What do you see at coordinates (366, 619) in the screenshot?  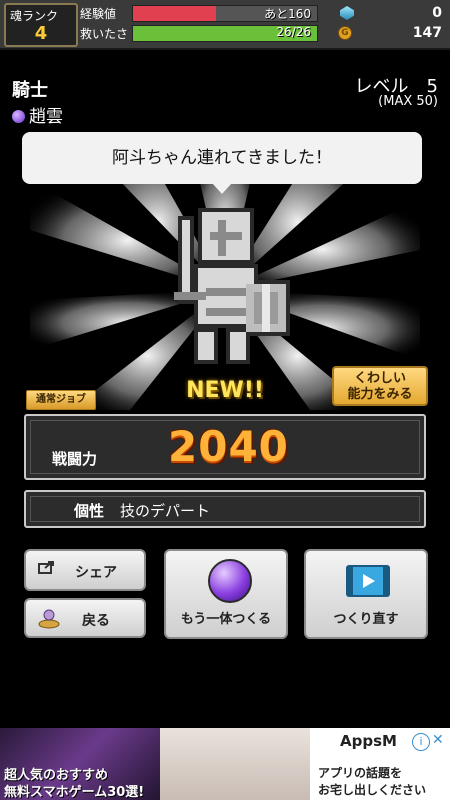 I see `remake-label: つくり直す` at bounding box center [366, 619].